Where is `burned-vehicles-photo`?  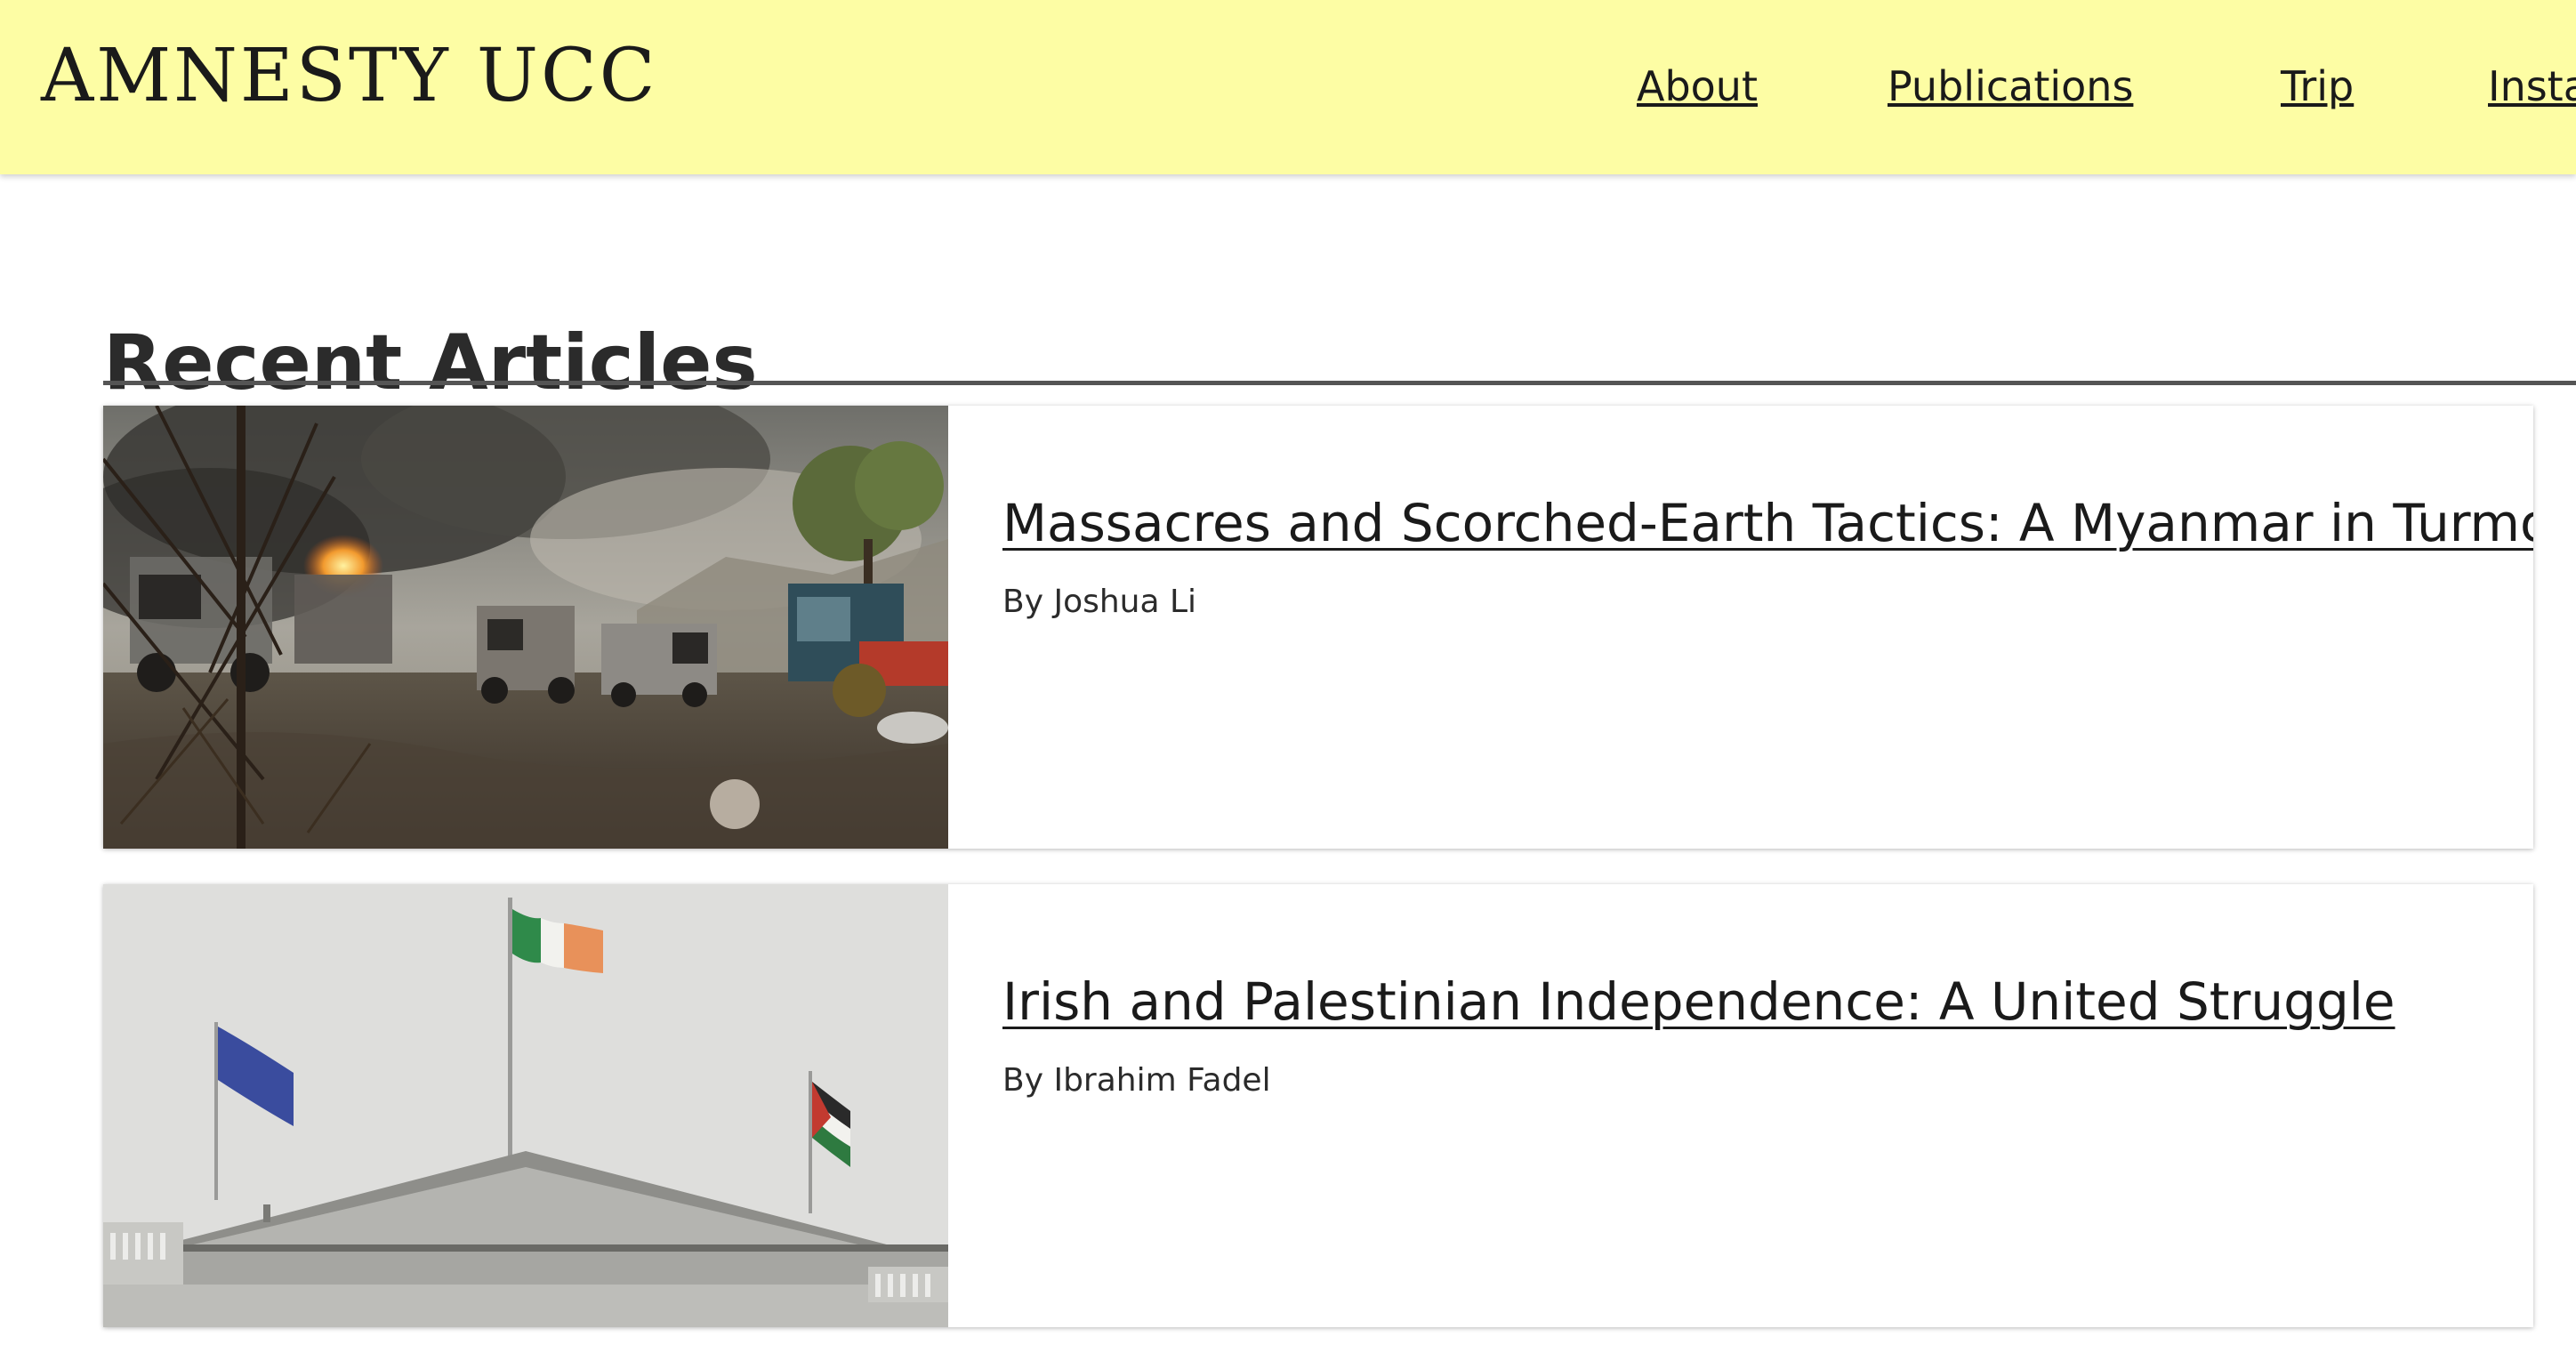 burned-vehicles-photo is located at coordinates (525, 627).